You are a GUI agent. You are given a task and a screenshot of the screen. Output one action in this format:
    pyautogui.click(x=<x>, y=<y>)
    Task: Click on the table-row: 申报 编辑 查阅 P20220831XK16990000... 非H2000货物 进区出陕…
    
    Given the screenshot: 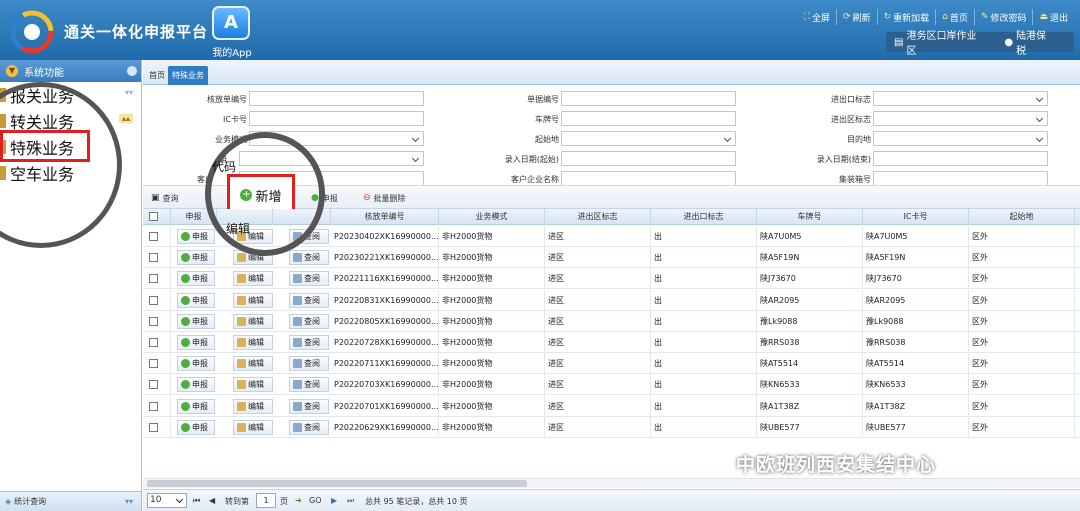 What is the action you would take?
    pyautogui.click(x=611, y=300)
    